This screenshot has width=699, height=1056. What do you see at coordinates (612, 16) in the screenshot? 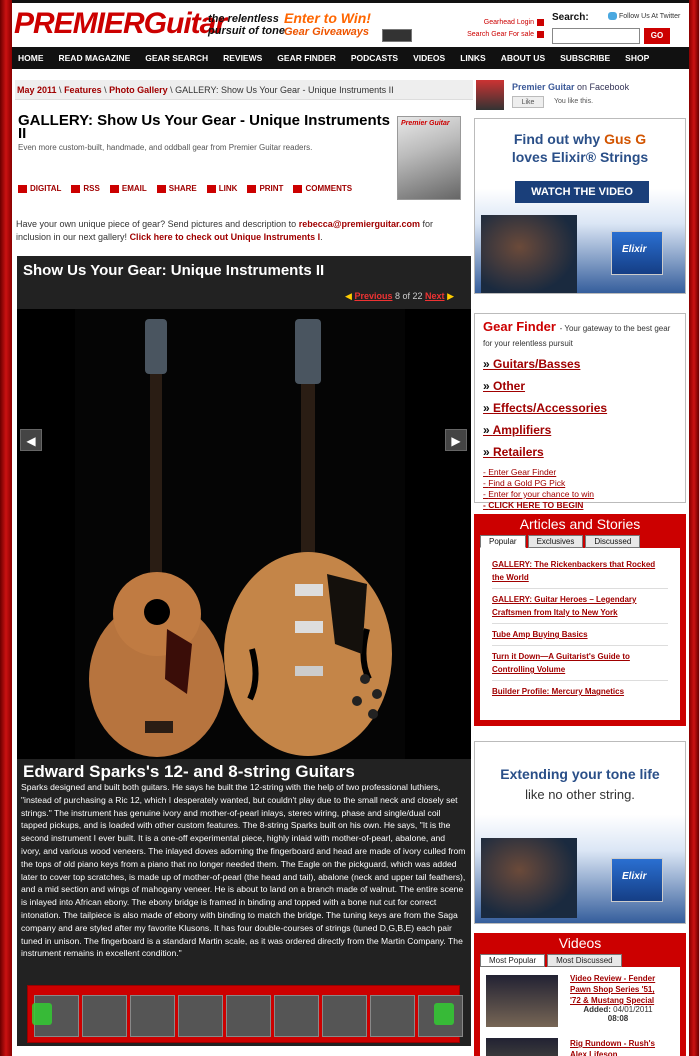
I see `twitter-icon` at bounding box center [612, 16].